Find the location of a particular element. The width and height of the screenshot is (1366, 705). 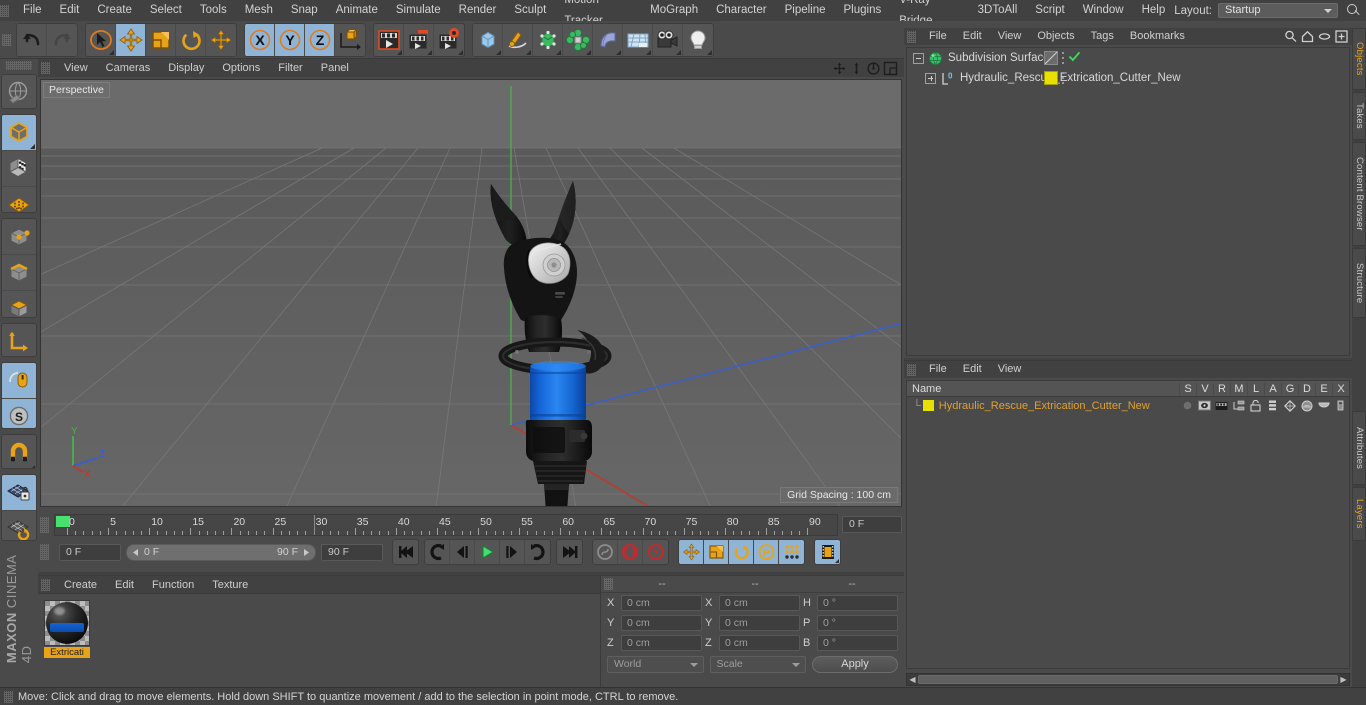

material-menu-create: Create is located at coordinates (80, 585).